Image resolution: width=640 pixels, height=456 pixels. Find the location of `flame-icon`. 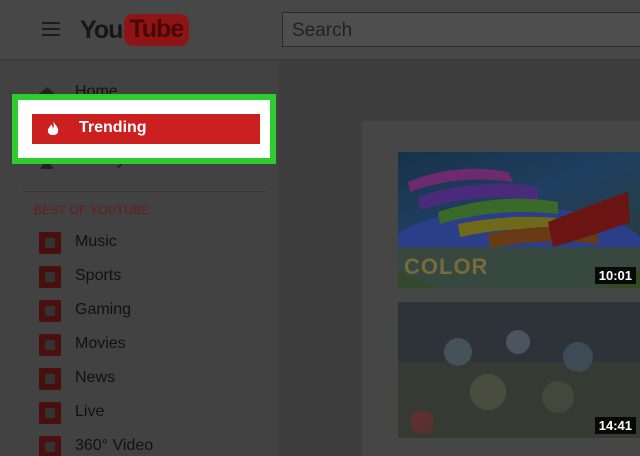

flame-icon is located at coordinates (53, 128).